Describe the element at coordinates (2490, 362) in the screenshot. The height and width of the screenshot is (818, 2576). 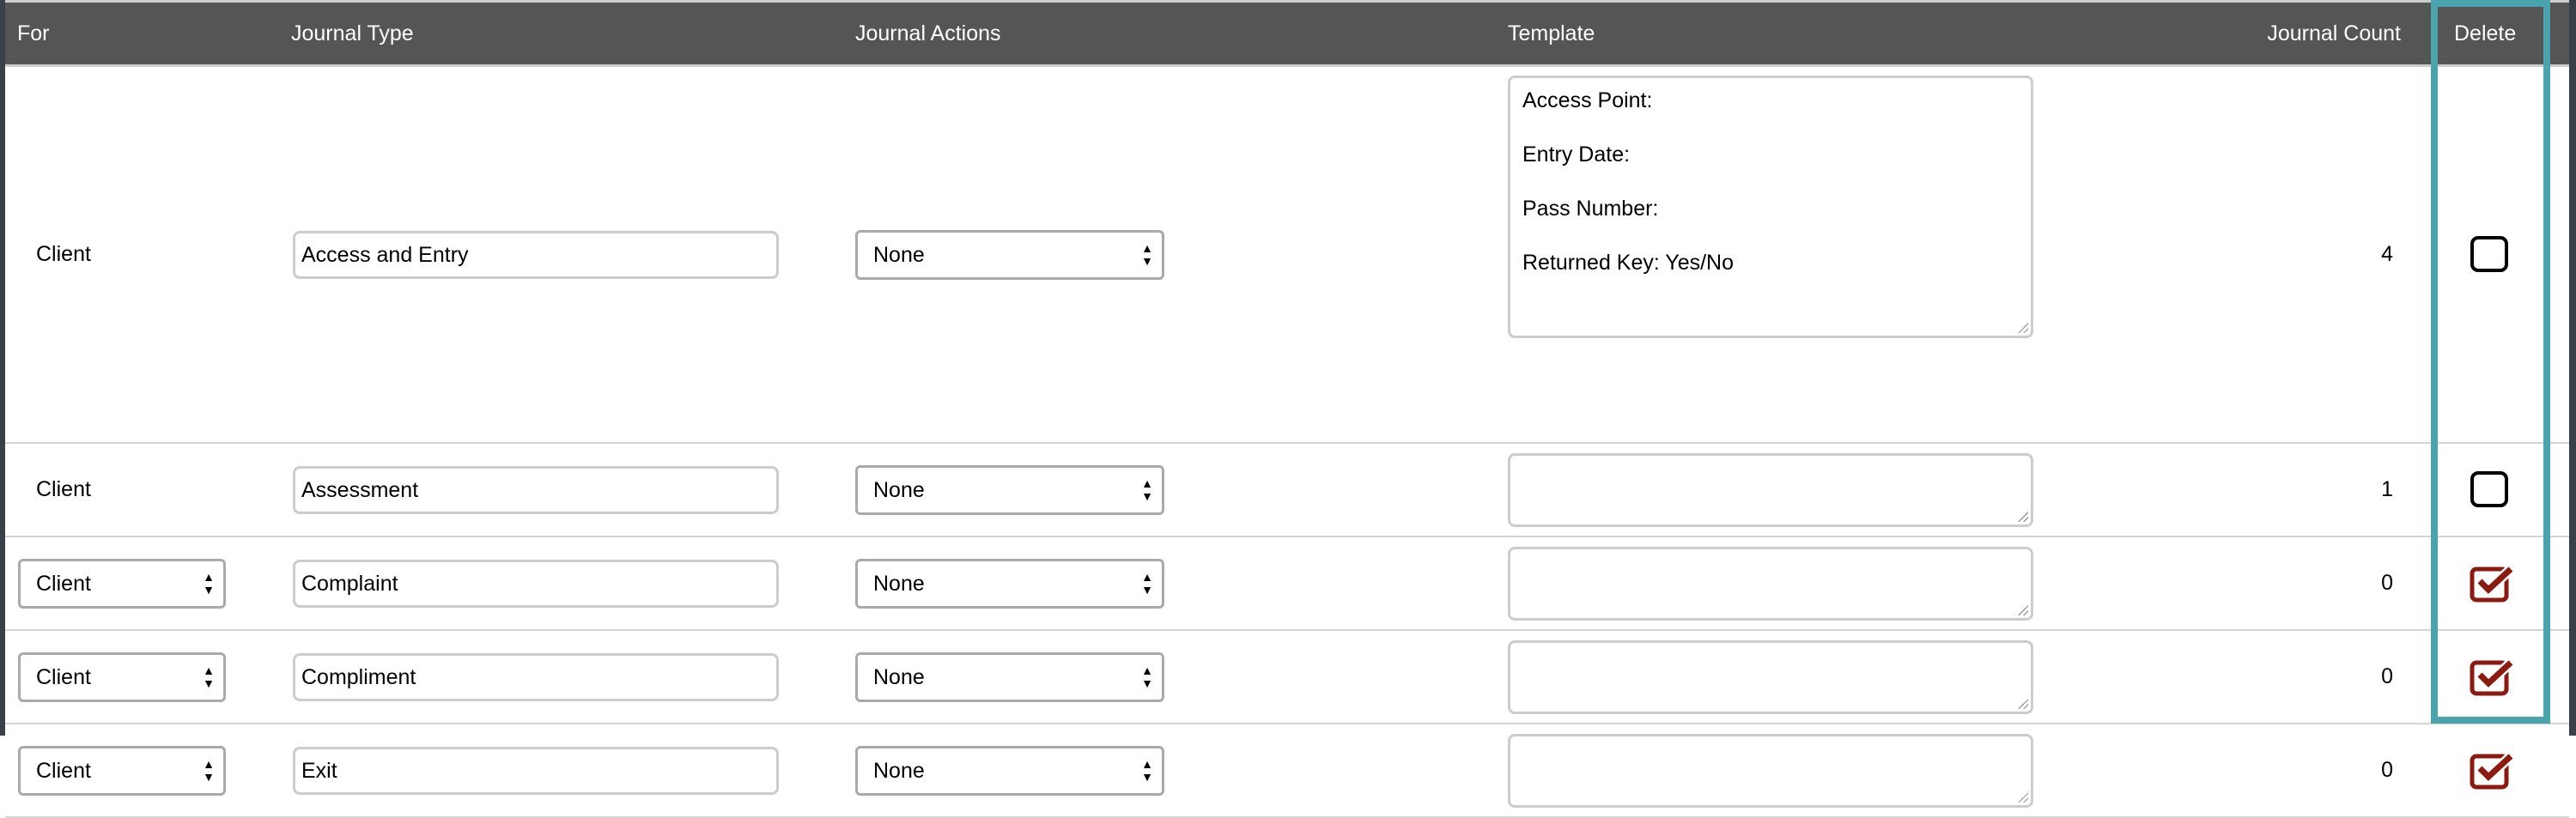
I see `delete-column-highlight` at that location.